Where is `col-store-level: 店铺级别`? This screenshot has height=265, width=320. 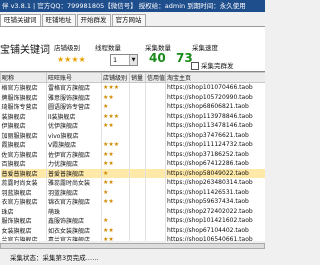
col-store-level: 店铺级别 is located at coordinates (115, 77).